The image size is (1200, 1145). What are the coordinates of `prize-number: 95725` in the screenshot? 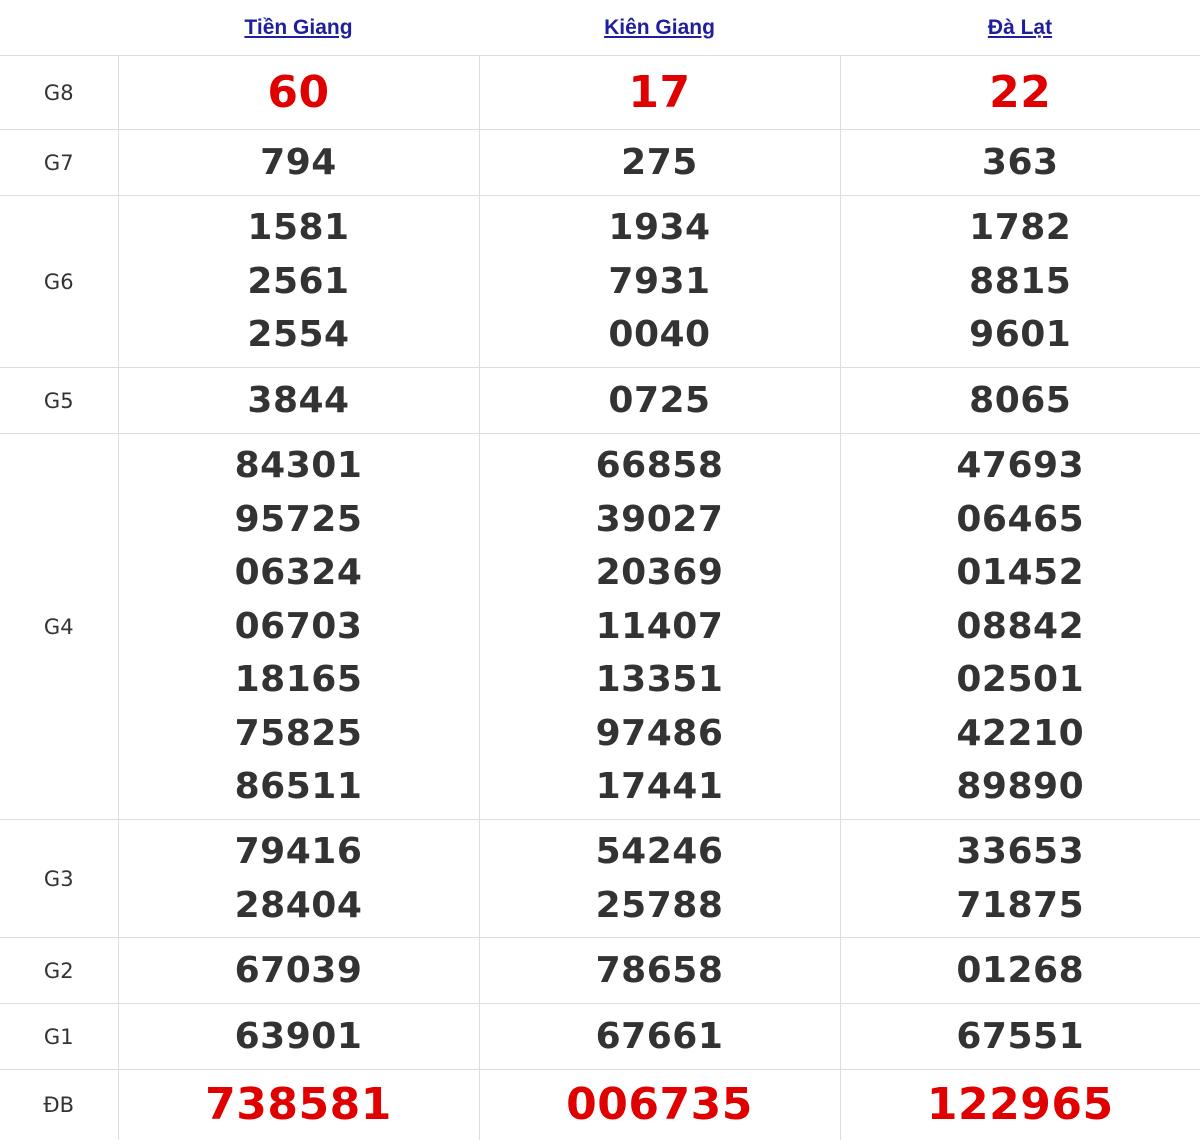 It's located at (298, 519).